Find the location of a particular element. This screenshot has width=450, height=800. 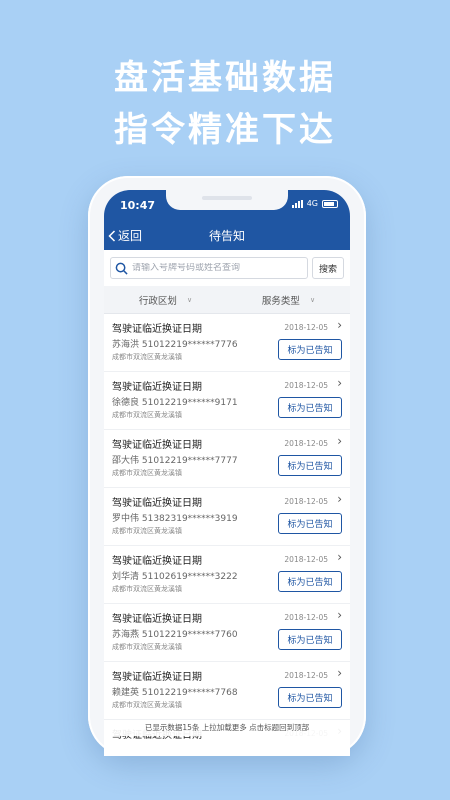

back-label: 返回 is located at coordinates (130, 236).